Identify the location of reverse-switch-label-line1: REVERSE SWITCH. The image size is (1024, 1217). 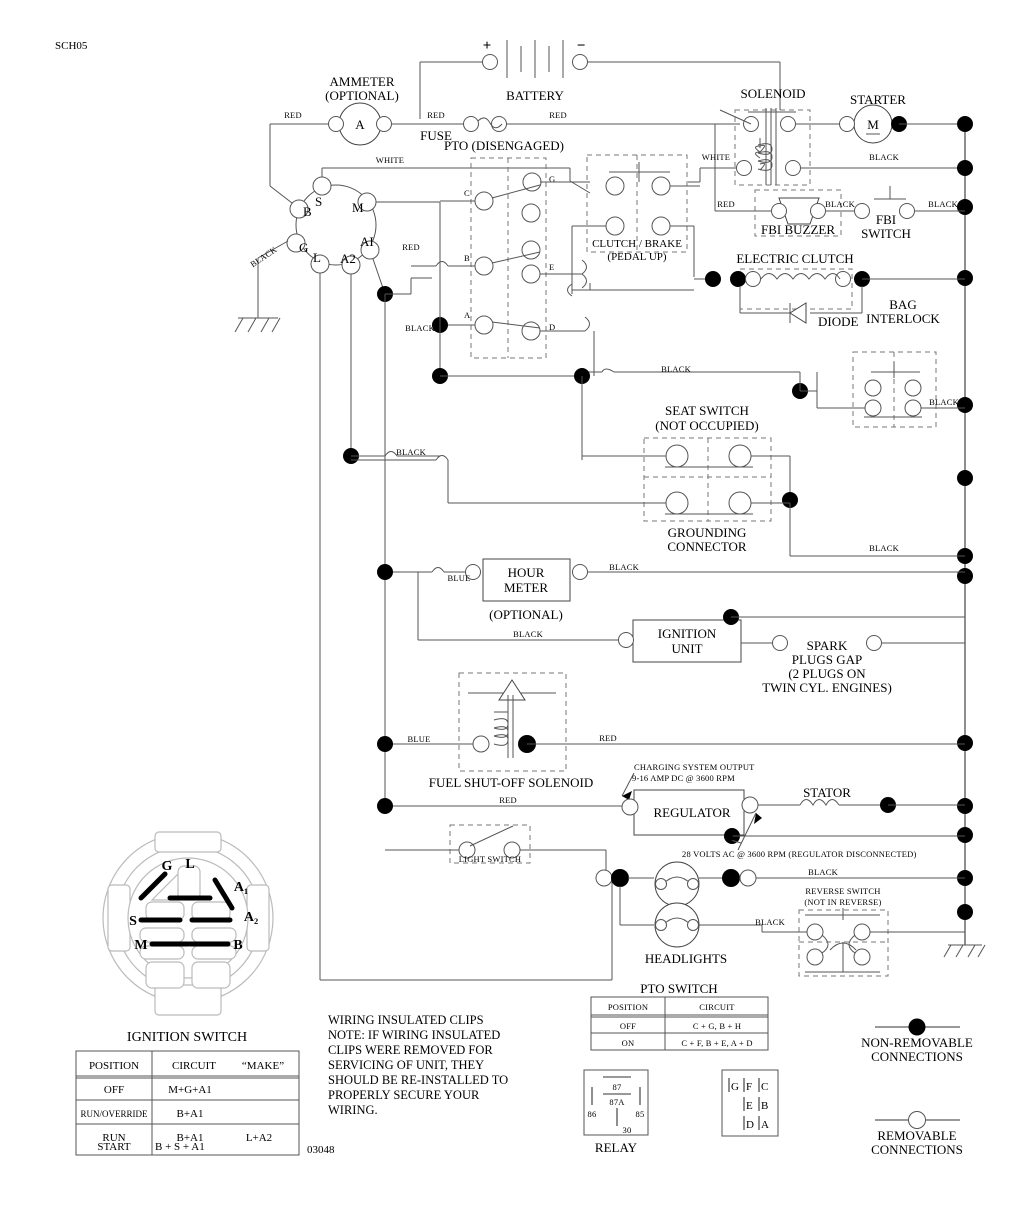
(842, 891).